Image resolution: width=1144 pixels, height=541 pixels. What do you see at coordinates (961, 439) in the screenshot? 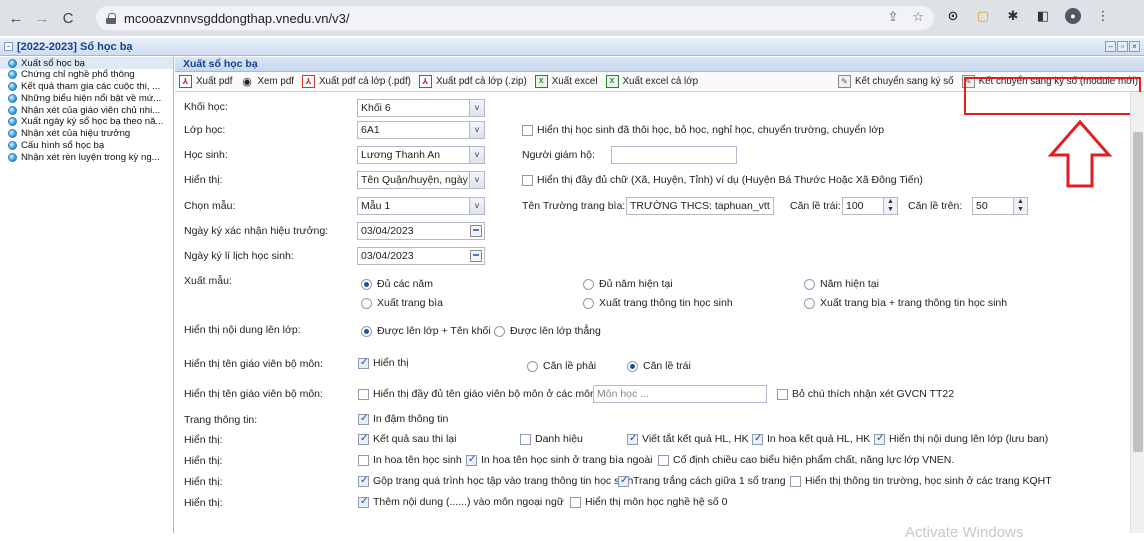
I see `nd-lenlop-checkbox: Hiển thị nội dung lên lớp (lưu ban)` at bounding box center [961, 439].